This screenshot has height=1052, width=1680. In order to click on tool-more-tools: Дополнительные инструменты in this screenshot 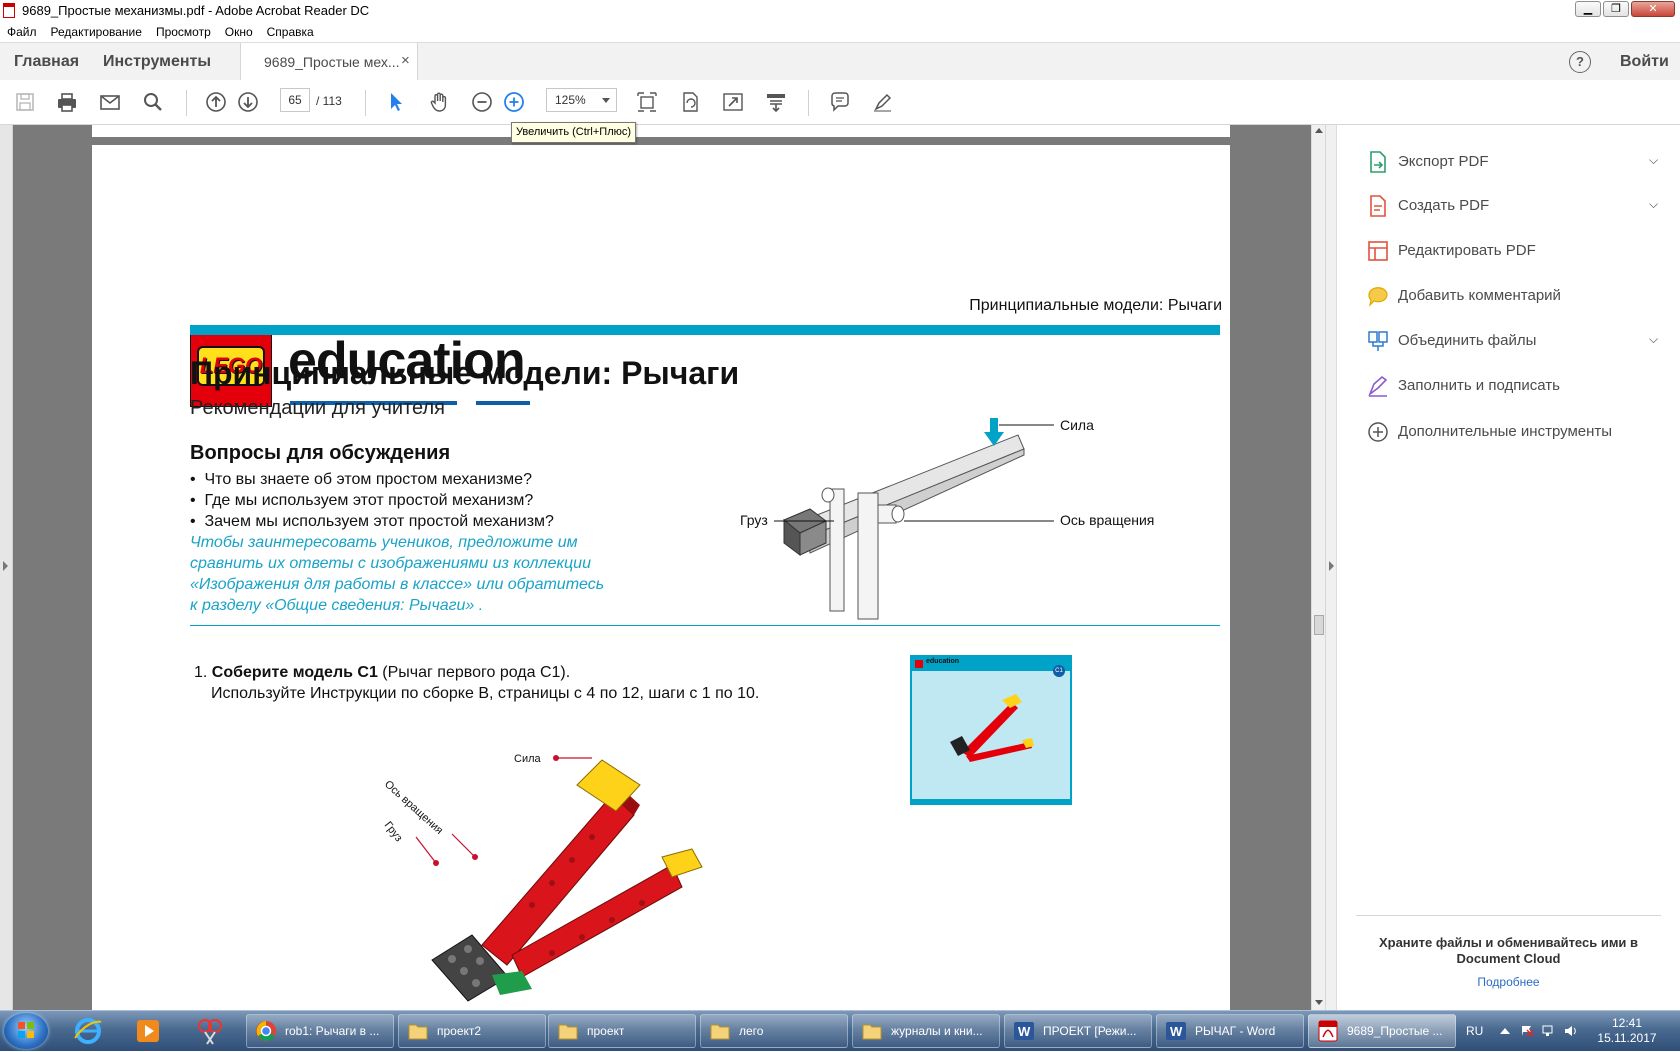, I will do `click(1516, 432)`.